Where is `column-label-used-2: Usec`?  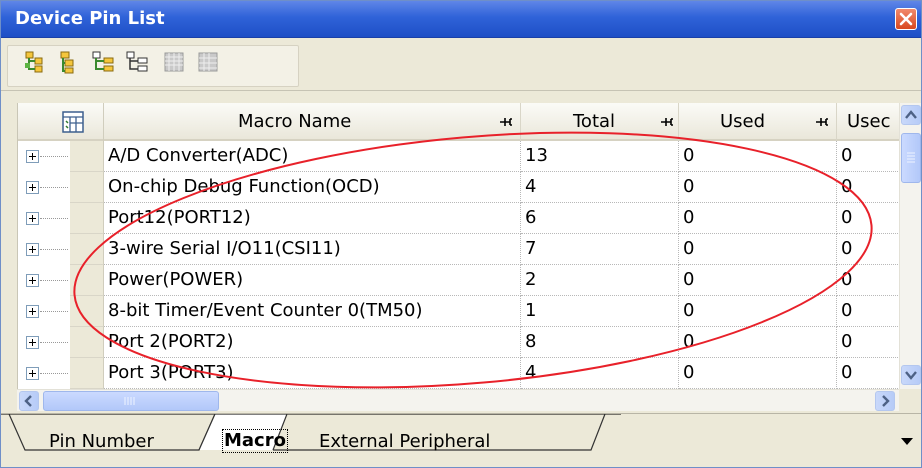 column-label-used-2: Usec is located at coordinates (869, 121).